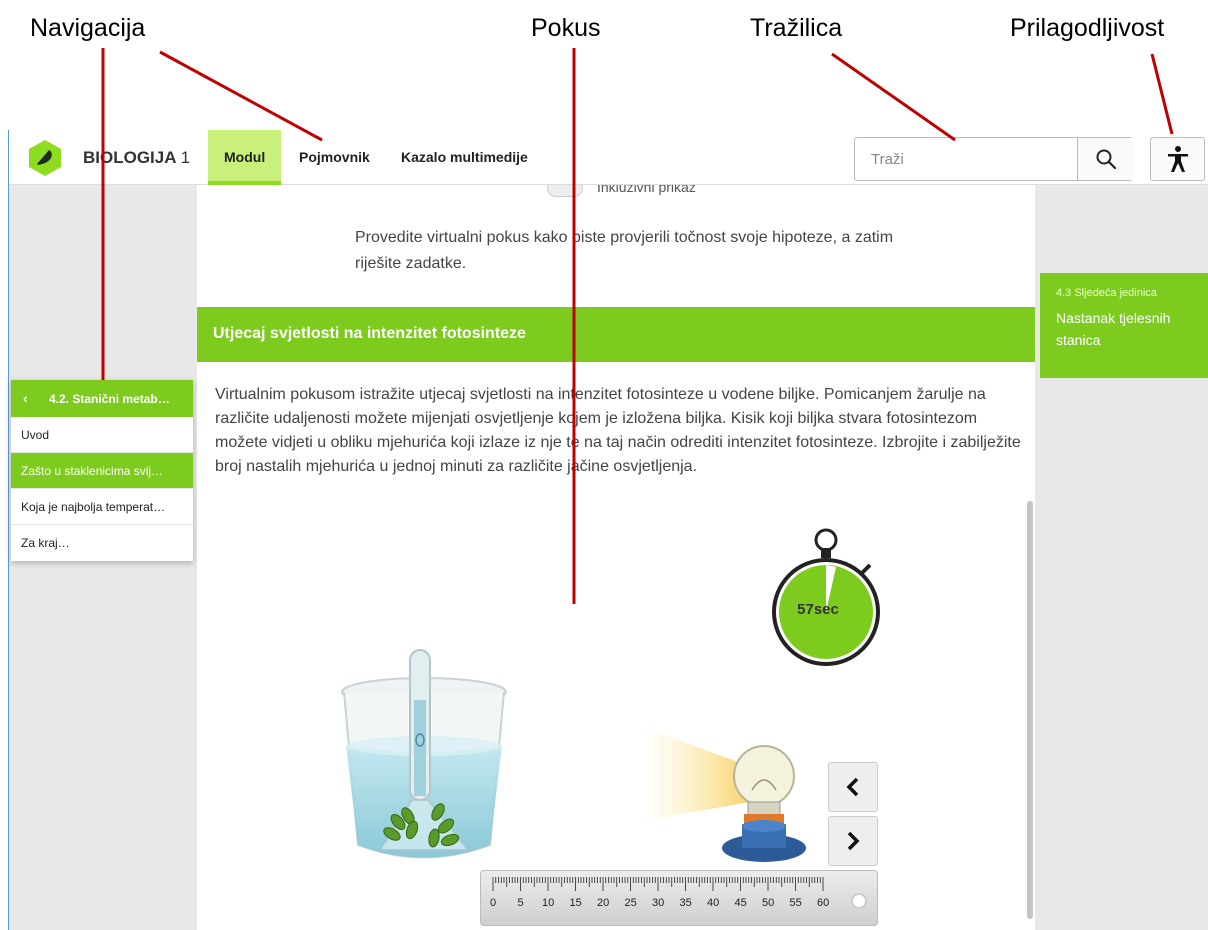 The width and height of the screenshot is (1208, 930). Describe the element at coordinates (859, 901) in the screenshot. I see `ruler-handle` at that location.